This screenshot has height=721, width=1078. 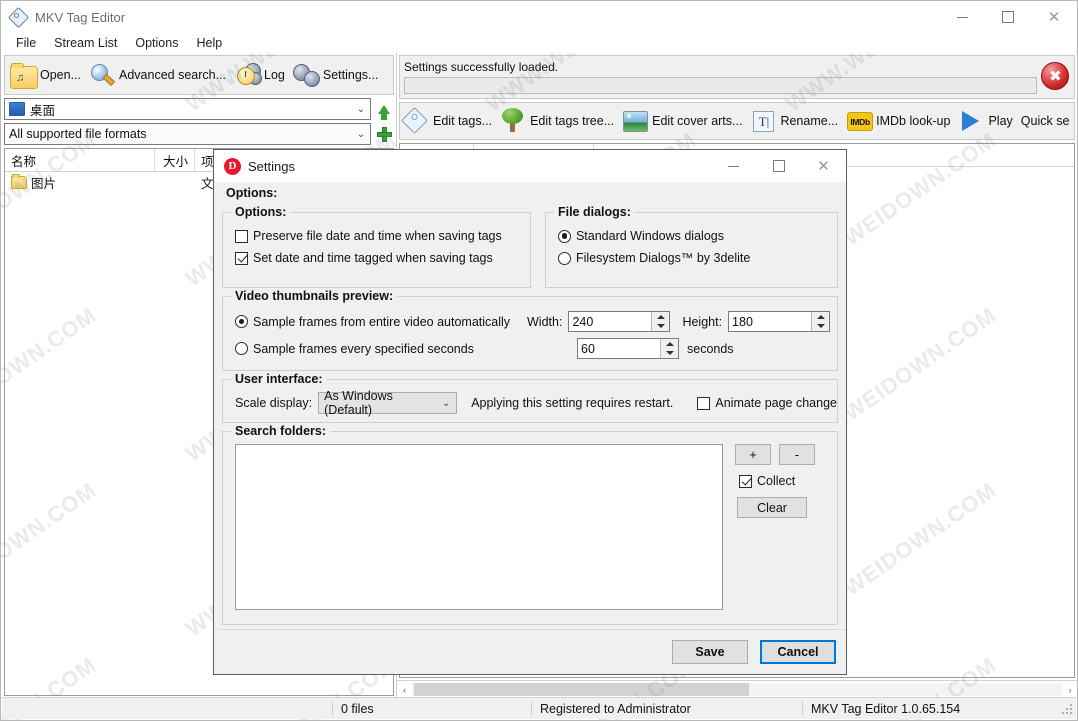 What do you see at coordinates (1067, 709) in the screenshot?
I see `resize-grip-icon` at bounding box center [1067, 709].